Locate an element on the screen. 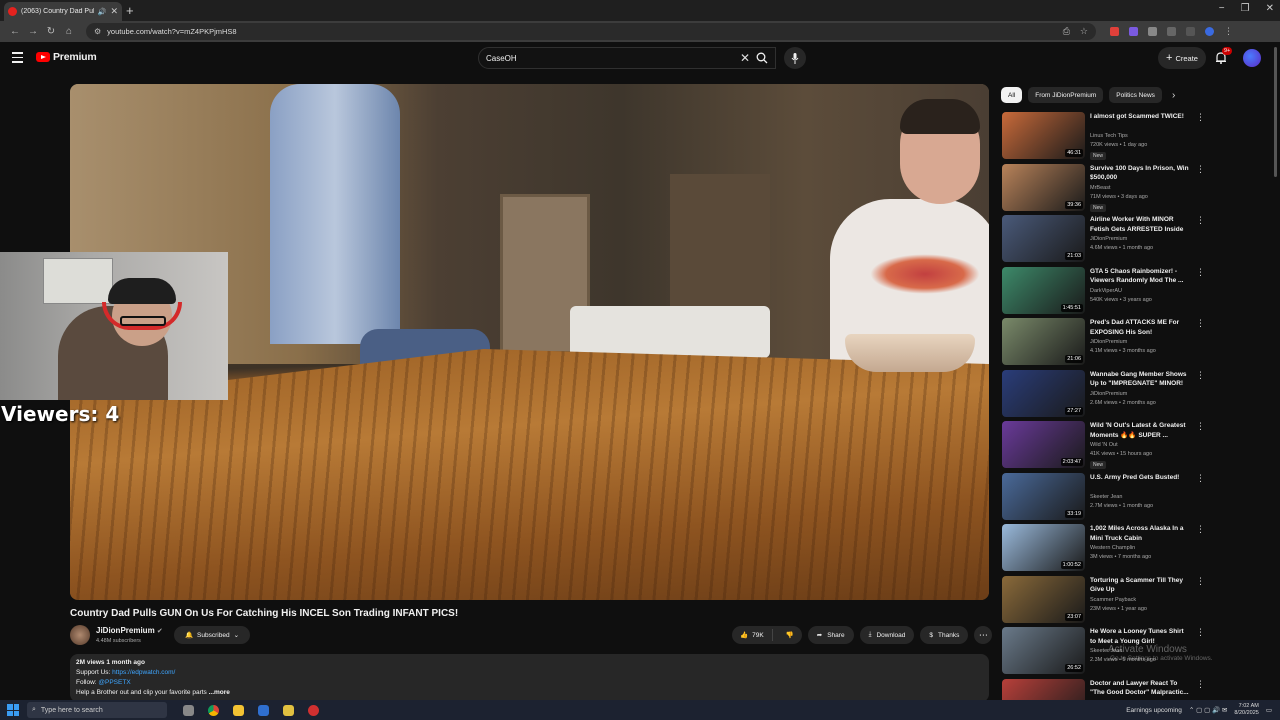 This screenshot has height=720, width=1280. site-info-icon: ⚙ is located at coordinates (97, 31).